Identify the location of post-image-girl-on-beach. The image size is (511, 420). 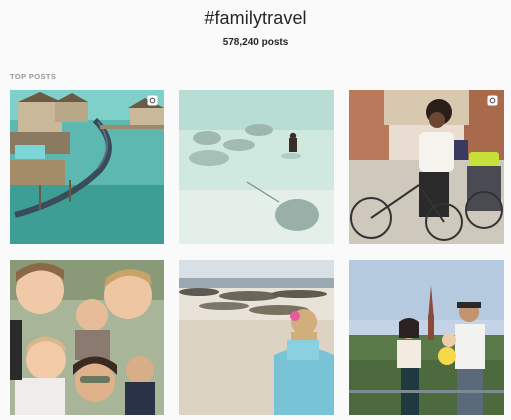
(256, 337).